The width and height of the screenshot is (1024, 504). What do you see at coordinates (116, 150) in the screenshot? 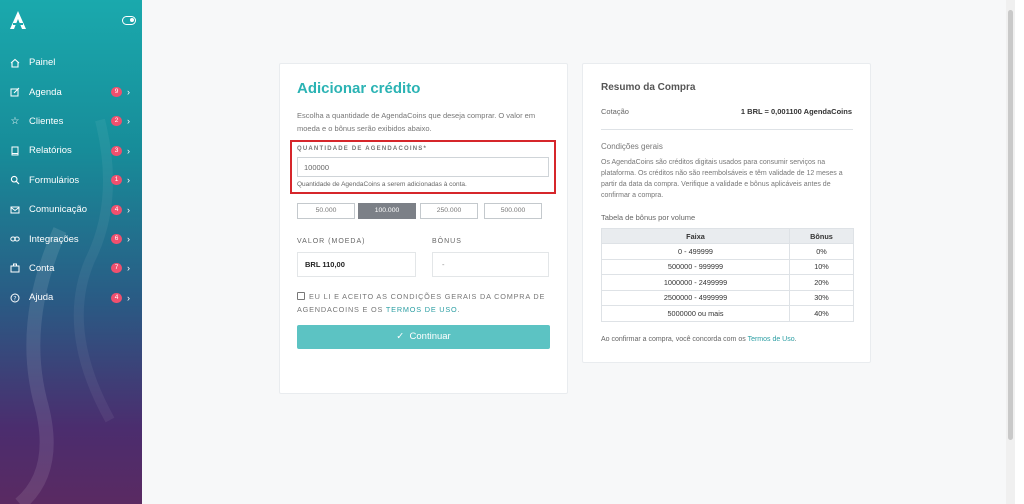
I see `count-badge: 3` at bounding box center [116, 150].